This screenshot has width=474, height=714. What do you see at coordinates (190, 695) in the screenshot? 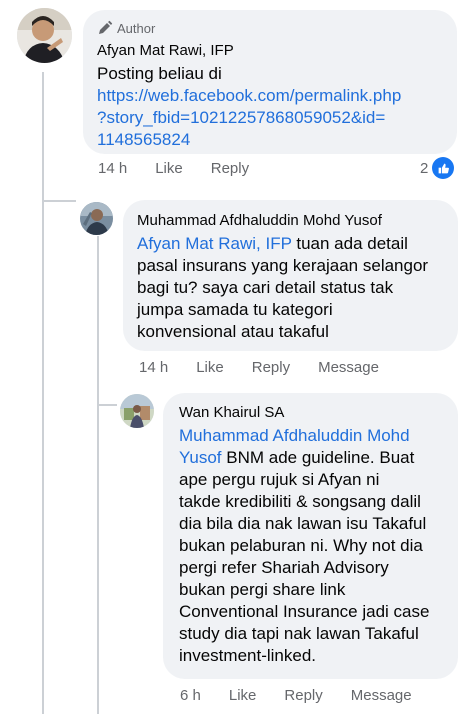
I see `comment-timestamp: 6 h` at bounding box center [190, 695].